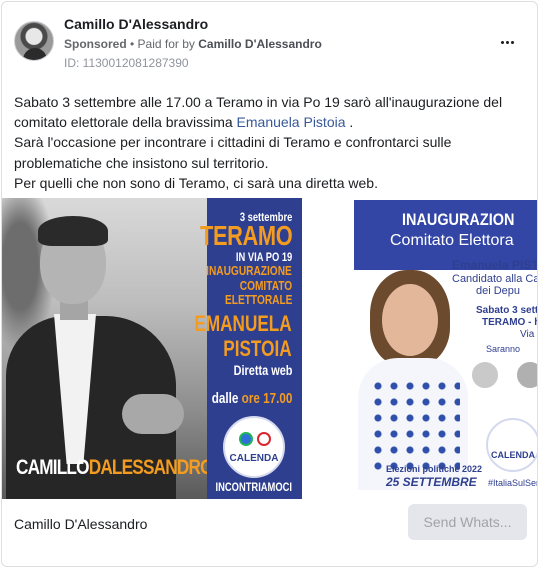 This screenshot has height=569, width=539. What do you see at coordinates (136, 24) in the screenshot?
I see `page-name: Camillo D'Alessandro` at bounding box center [136, 24].